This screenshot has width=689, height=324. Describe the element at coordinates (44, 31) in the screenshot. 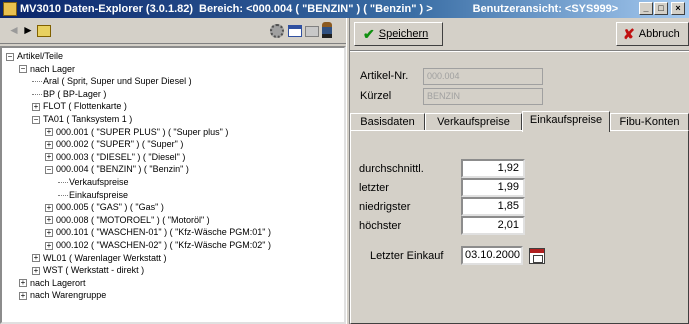

I see `folder-up-icon` at that location.